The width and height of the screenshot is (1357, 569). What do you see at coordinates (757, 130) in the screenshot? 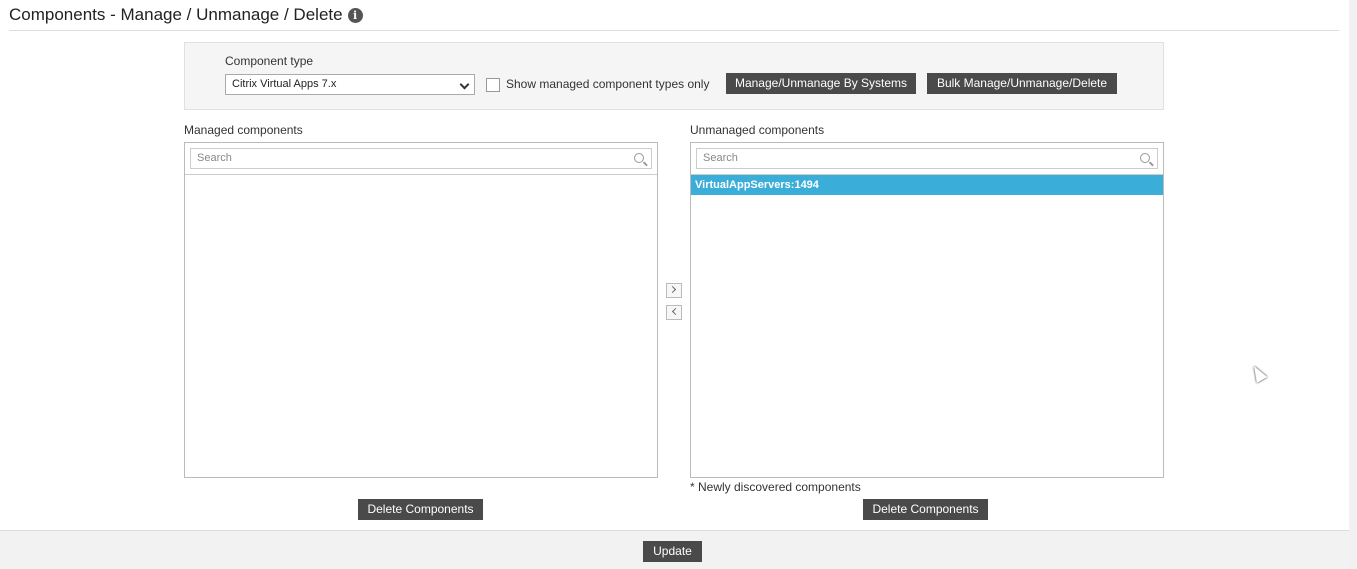
I see `unmanaged-components-label: Unmanaged components` at bounding box center [757, 130].